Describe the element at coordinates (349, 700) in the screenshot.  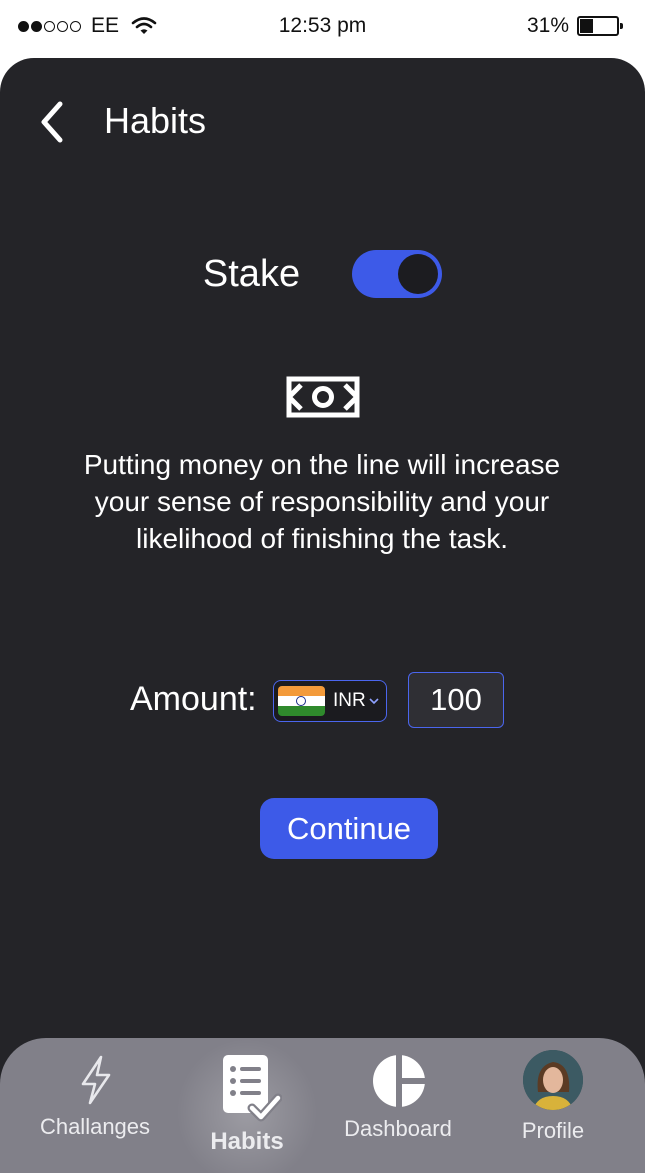
I see `currency-code: INR` at that location.